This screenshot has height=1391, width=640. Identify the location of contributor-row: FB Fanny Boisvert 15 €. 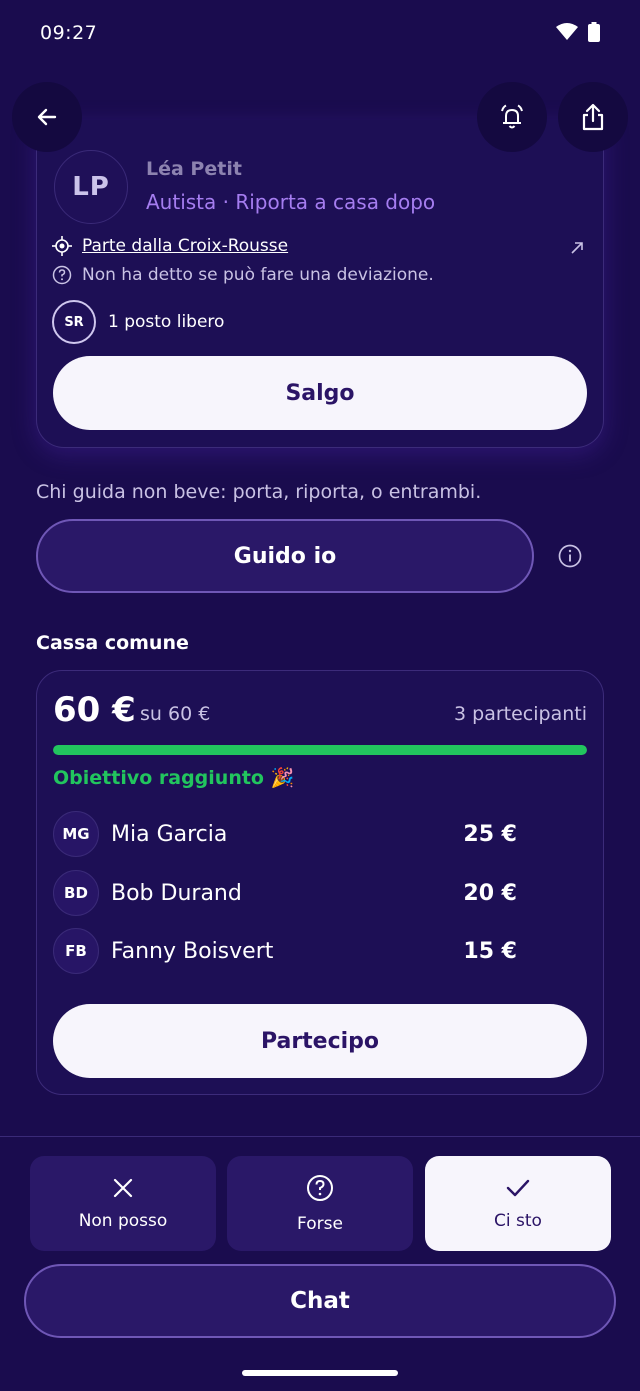
(285, 951).